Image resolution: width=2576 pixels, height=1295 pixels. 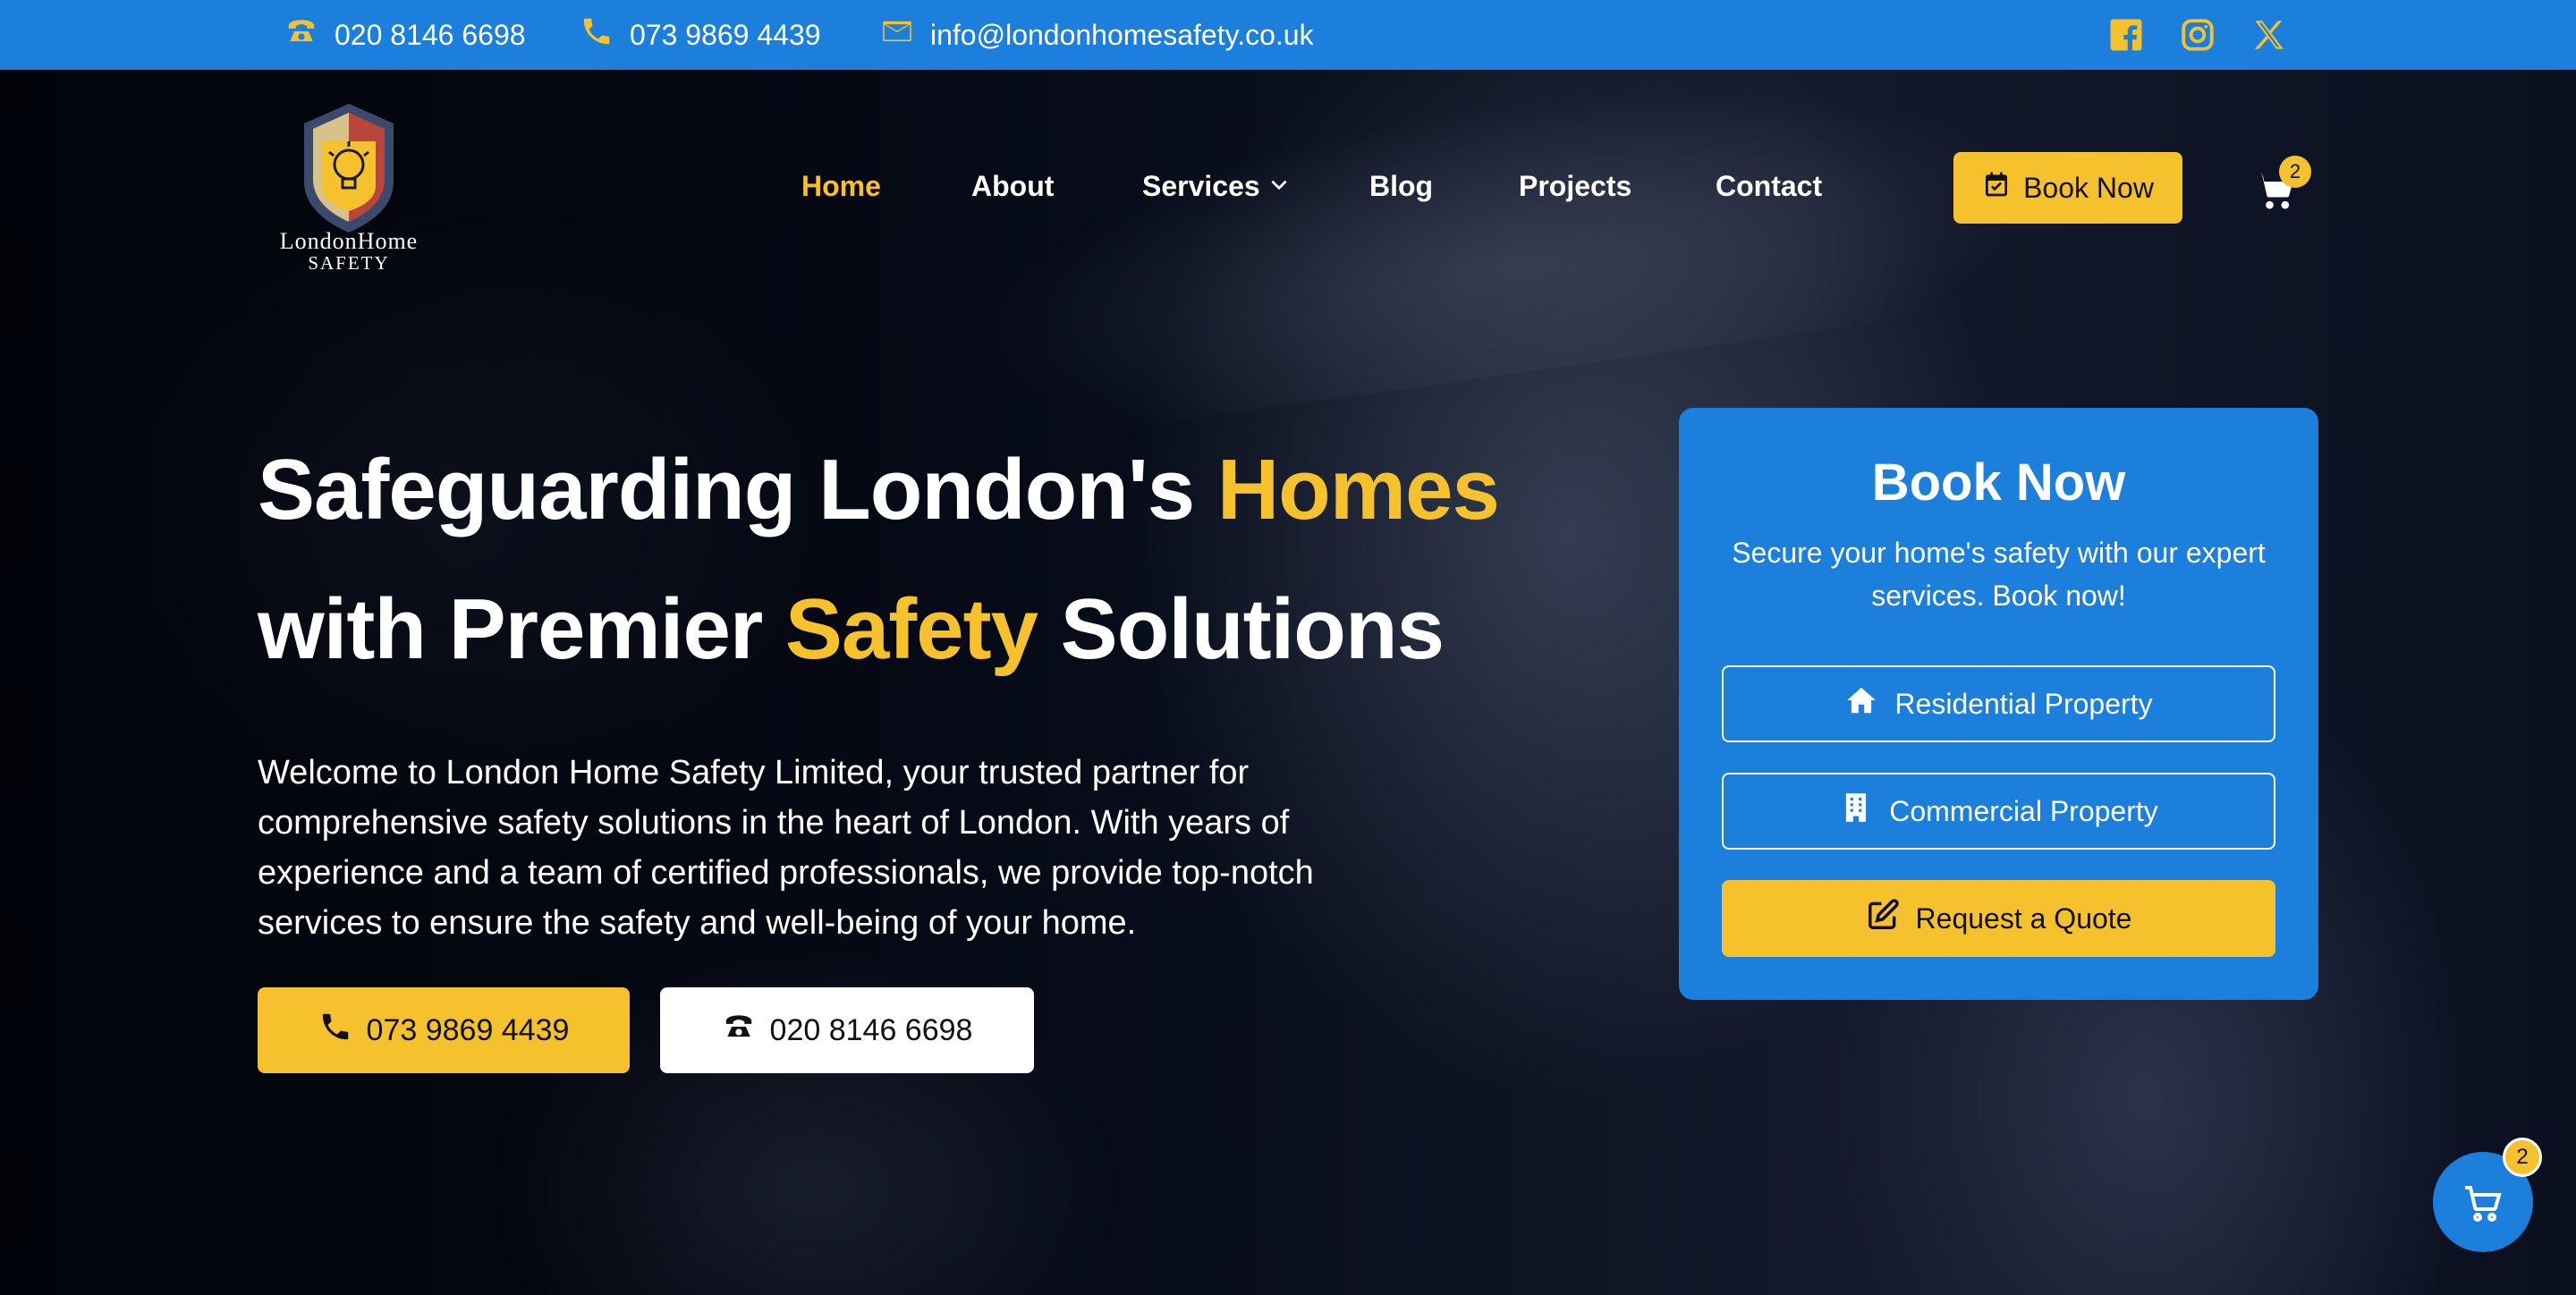 I want to click on nav-contact: Contact, so click(x=1769, y=186).